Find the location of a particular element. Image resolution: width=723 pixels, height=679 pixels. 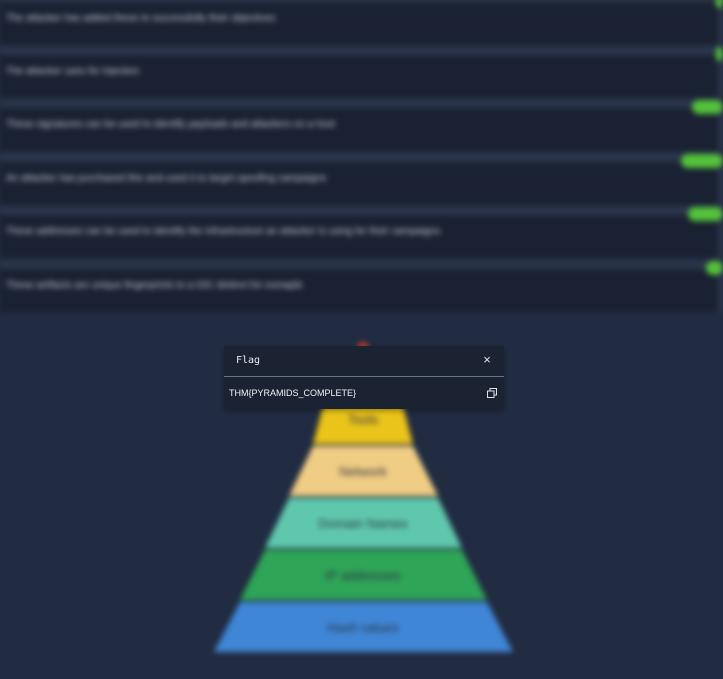

flag-modal: Flag × THM{PYRAMIDS_COMPLETE} is located at coordinates (364, 377).